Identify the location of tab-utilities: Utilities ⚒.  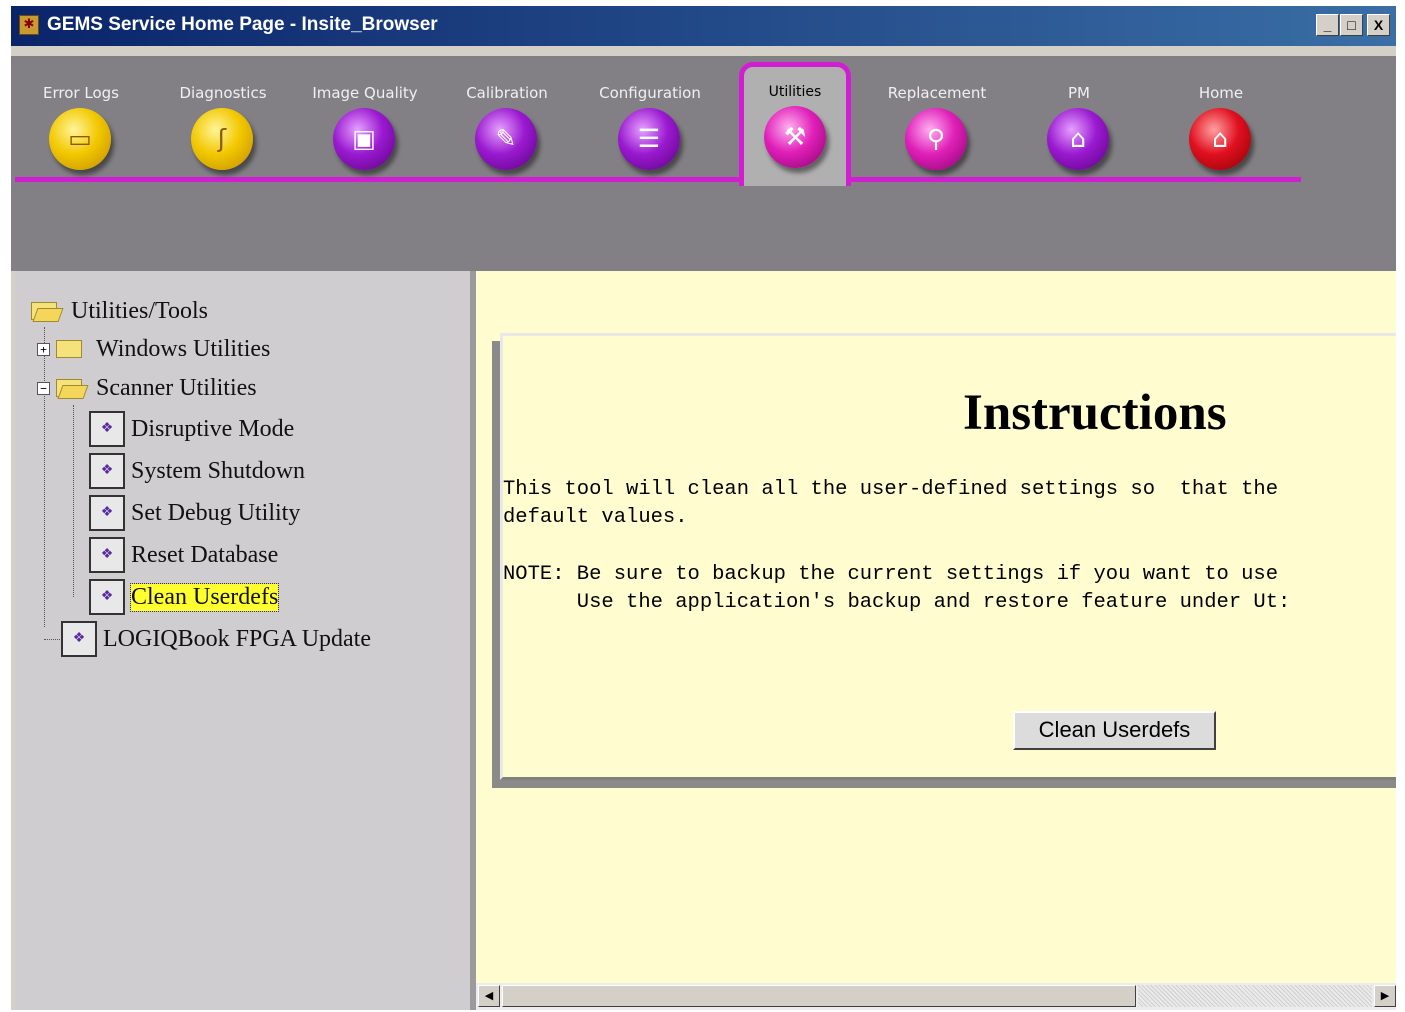
(795, 124).